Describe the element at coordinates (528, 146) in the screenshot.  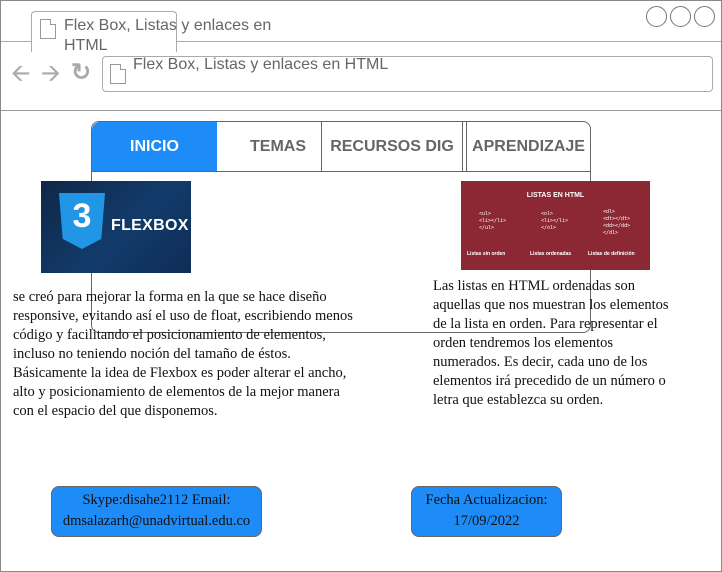
I see `menu-item-aprendizaje: APRENDIZAJE` at that location.